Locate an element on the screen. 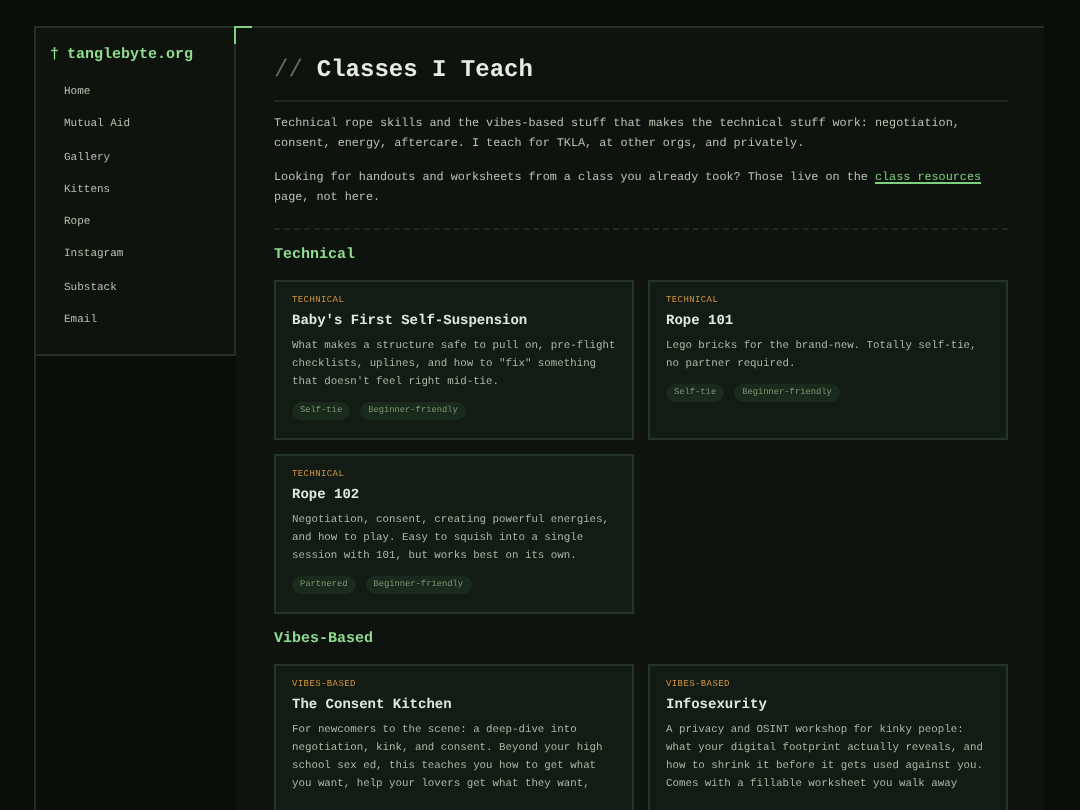 The height and width of the screenshot is (810, 1080). title-prefix: // is located at coordinates (288, 70).